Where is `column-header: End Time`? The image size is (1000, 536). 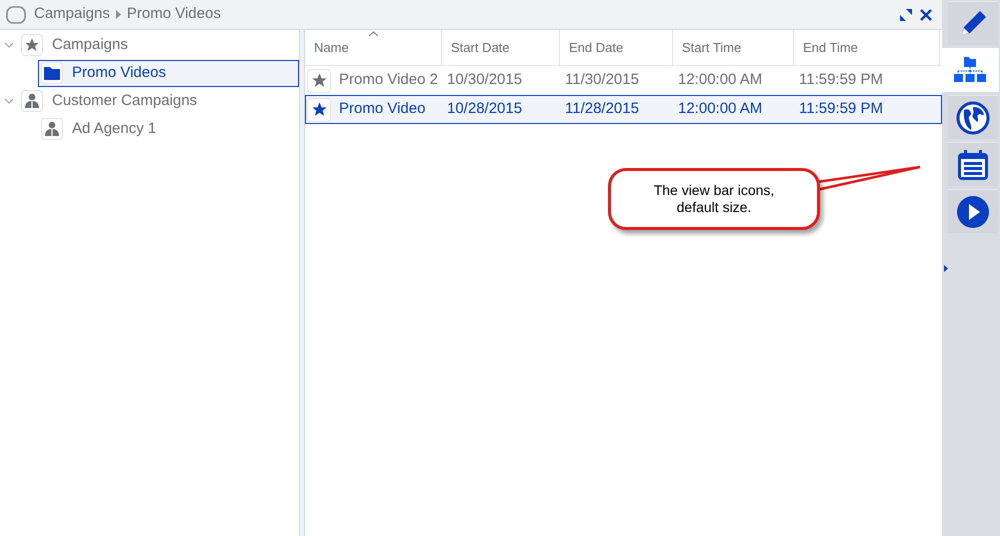
column-header: End Time is located at coordinates (867, 47).